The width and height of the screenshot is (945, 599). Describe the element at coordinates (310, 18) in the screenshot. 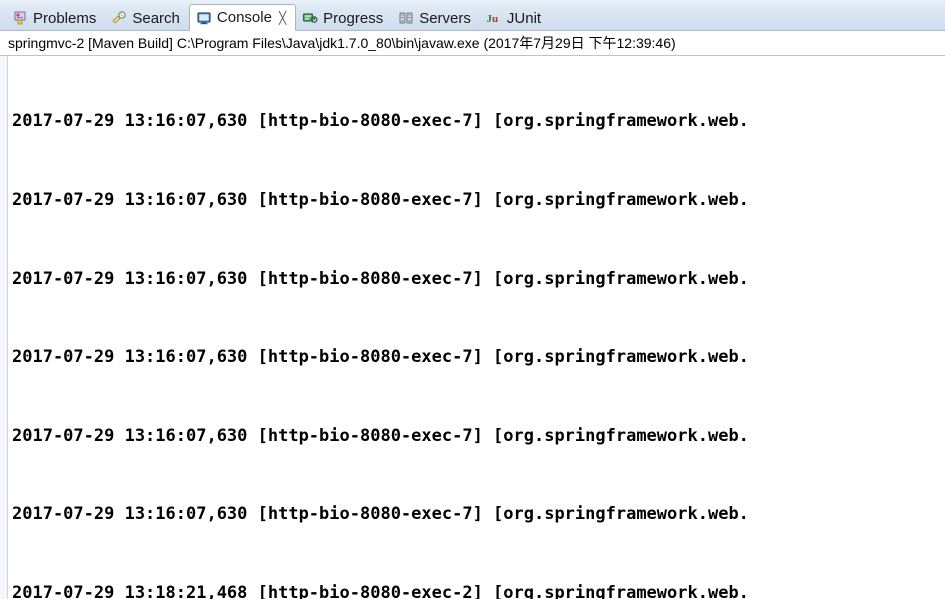

I see `progress-icon` at that location.